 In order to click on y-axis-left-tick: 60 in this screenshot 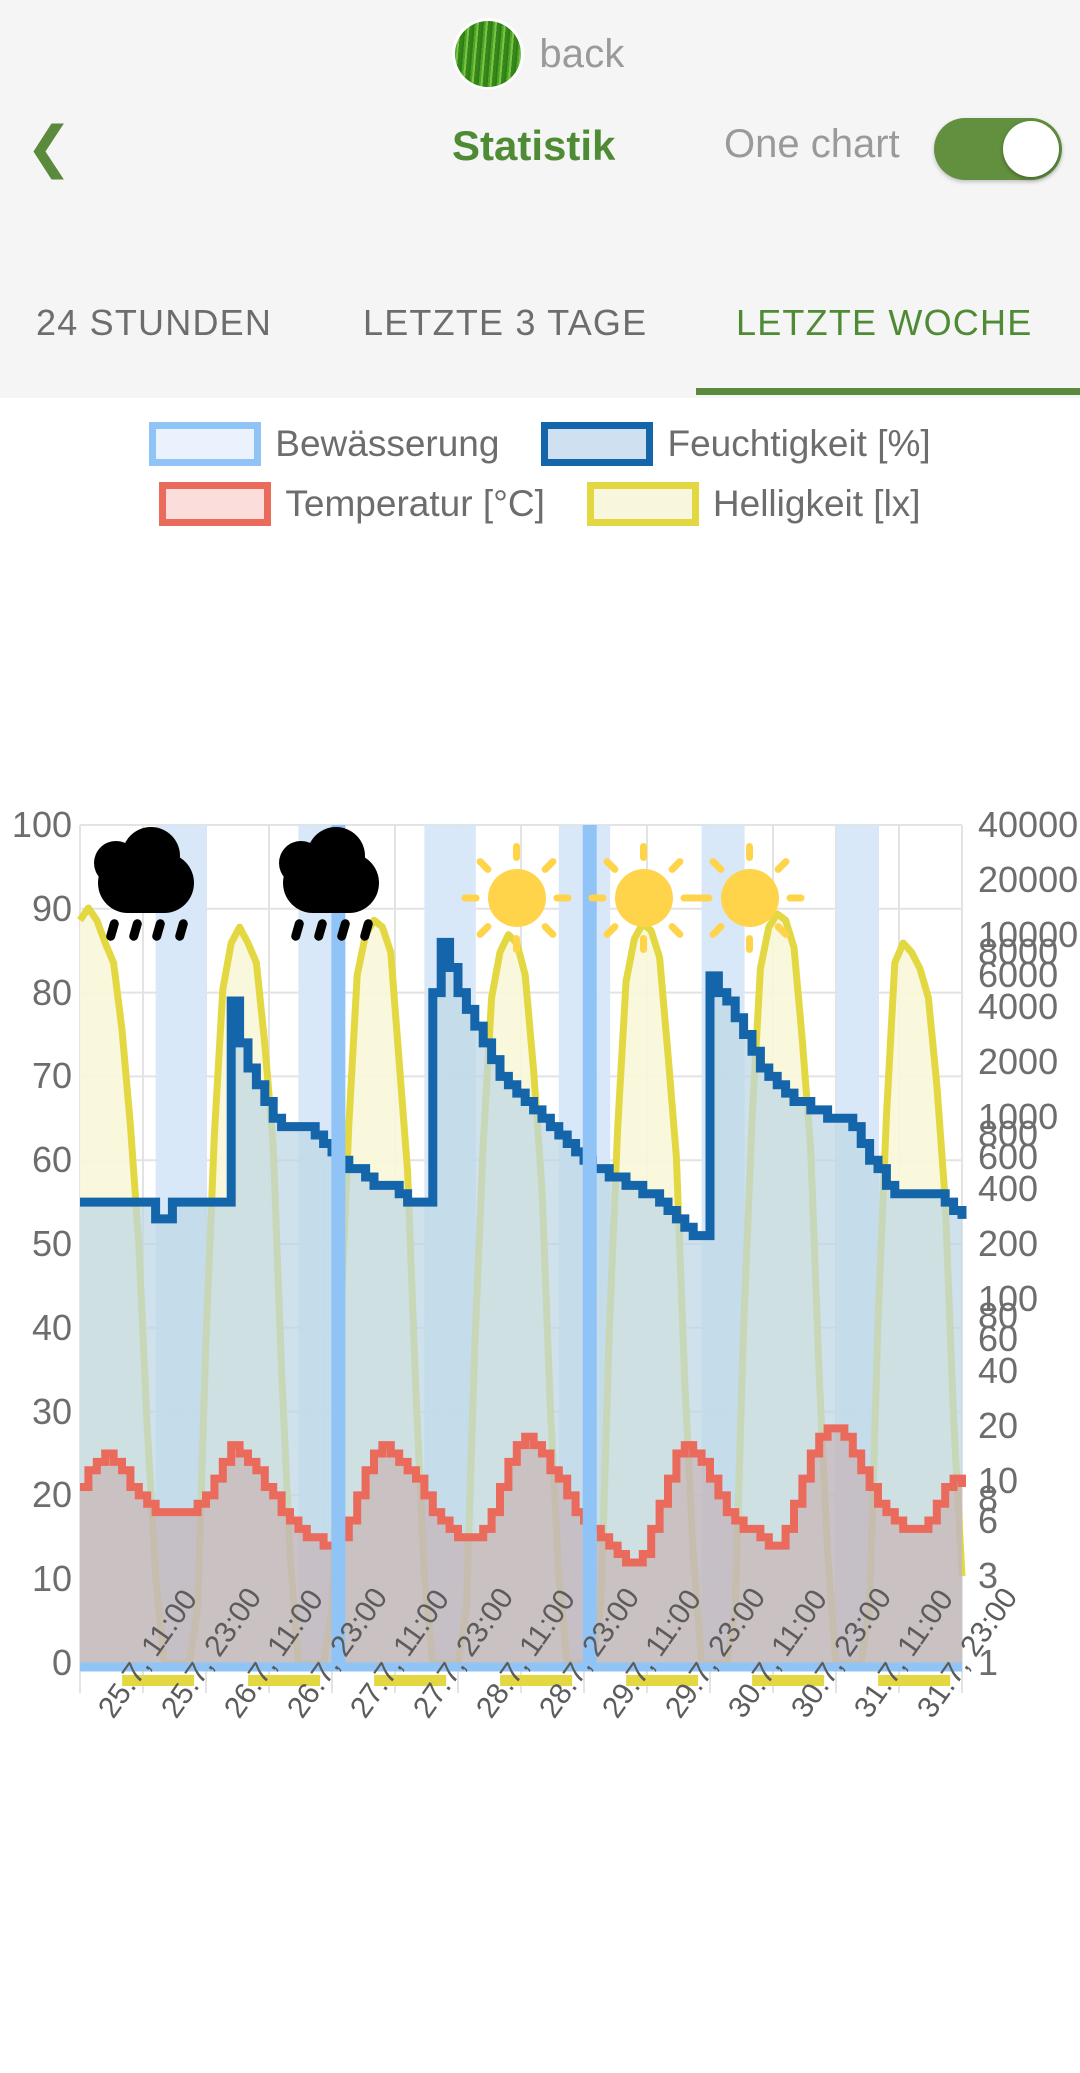, I will do `click(51, 1160)`.